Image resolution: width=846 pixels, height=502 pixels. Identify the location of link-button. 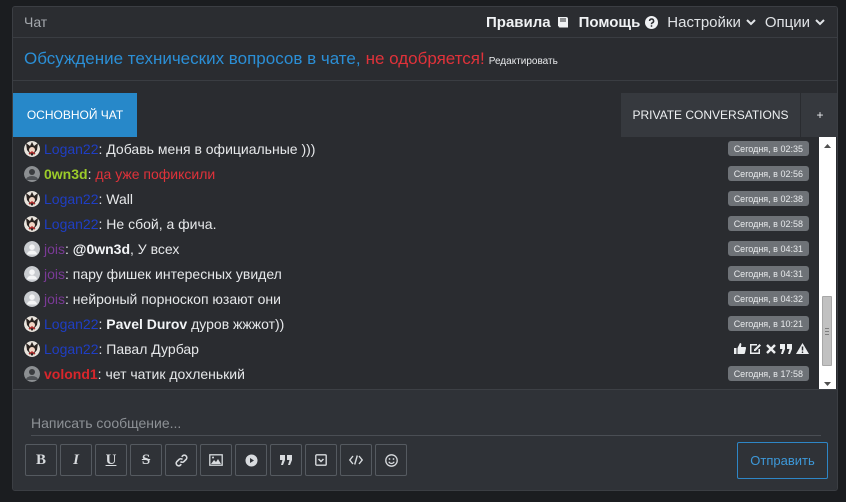
(181, 460).